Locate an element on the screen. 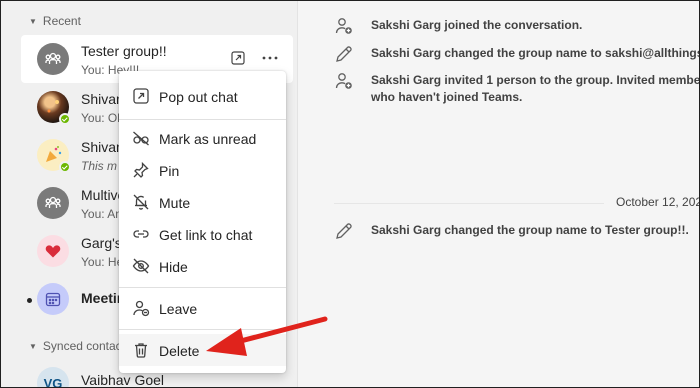 Image resolution: width=700 pixels, height=388 pixels. pin-icon is located at coordinates (141, 169).